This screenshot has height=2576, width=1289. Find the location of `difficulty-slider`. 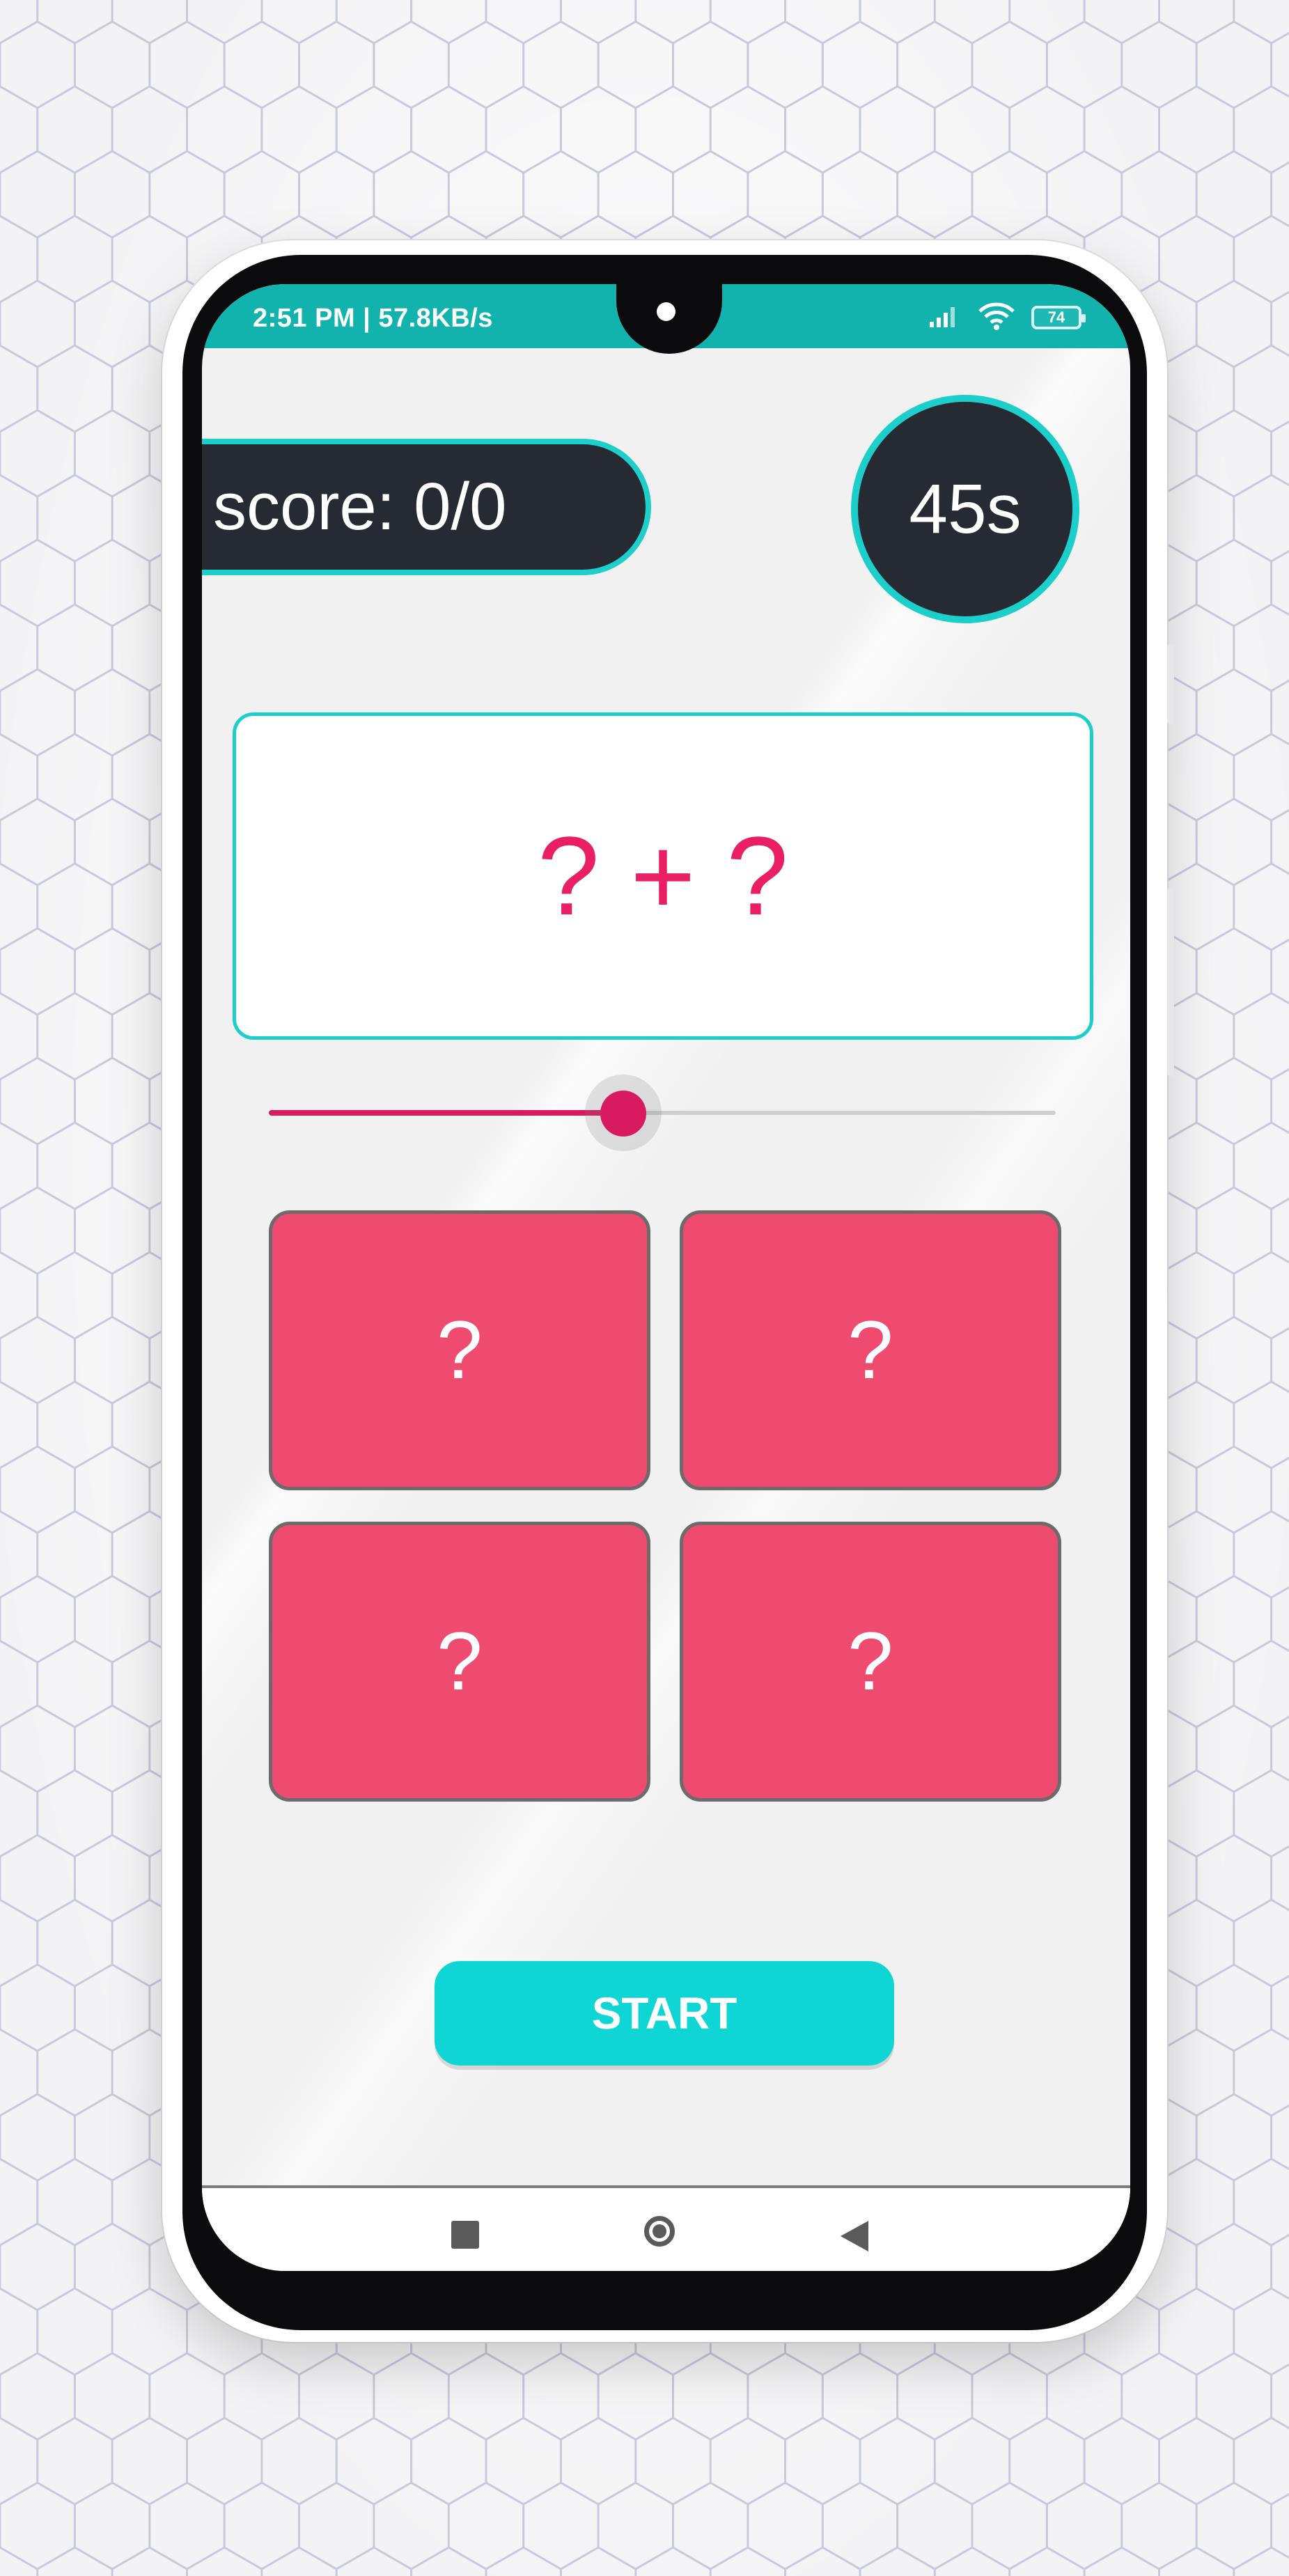

difficulty-slider is located at coordinates (663, 1113).